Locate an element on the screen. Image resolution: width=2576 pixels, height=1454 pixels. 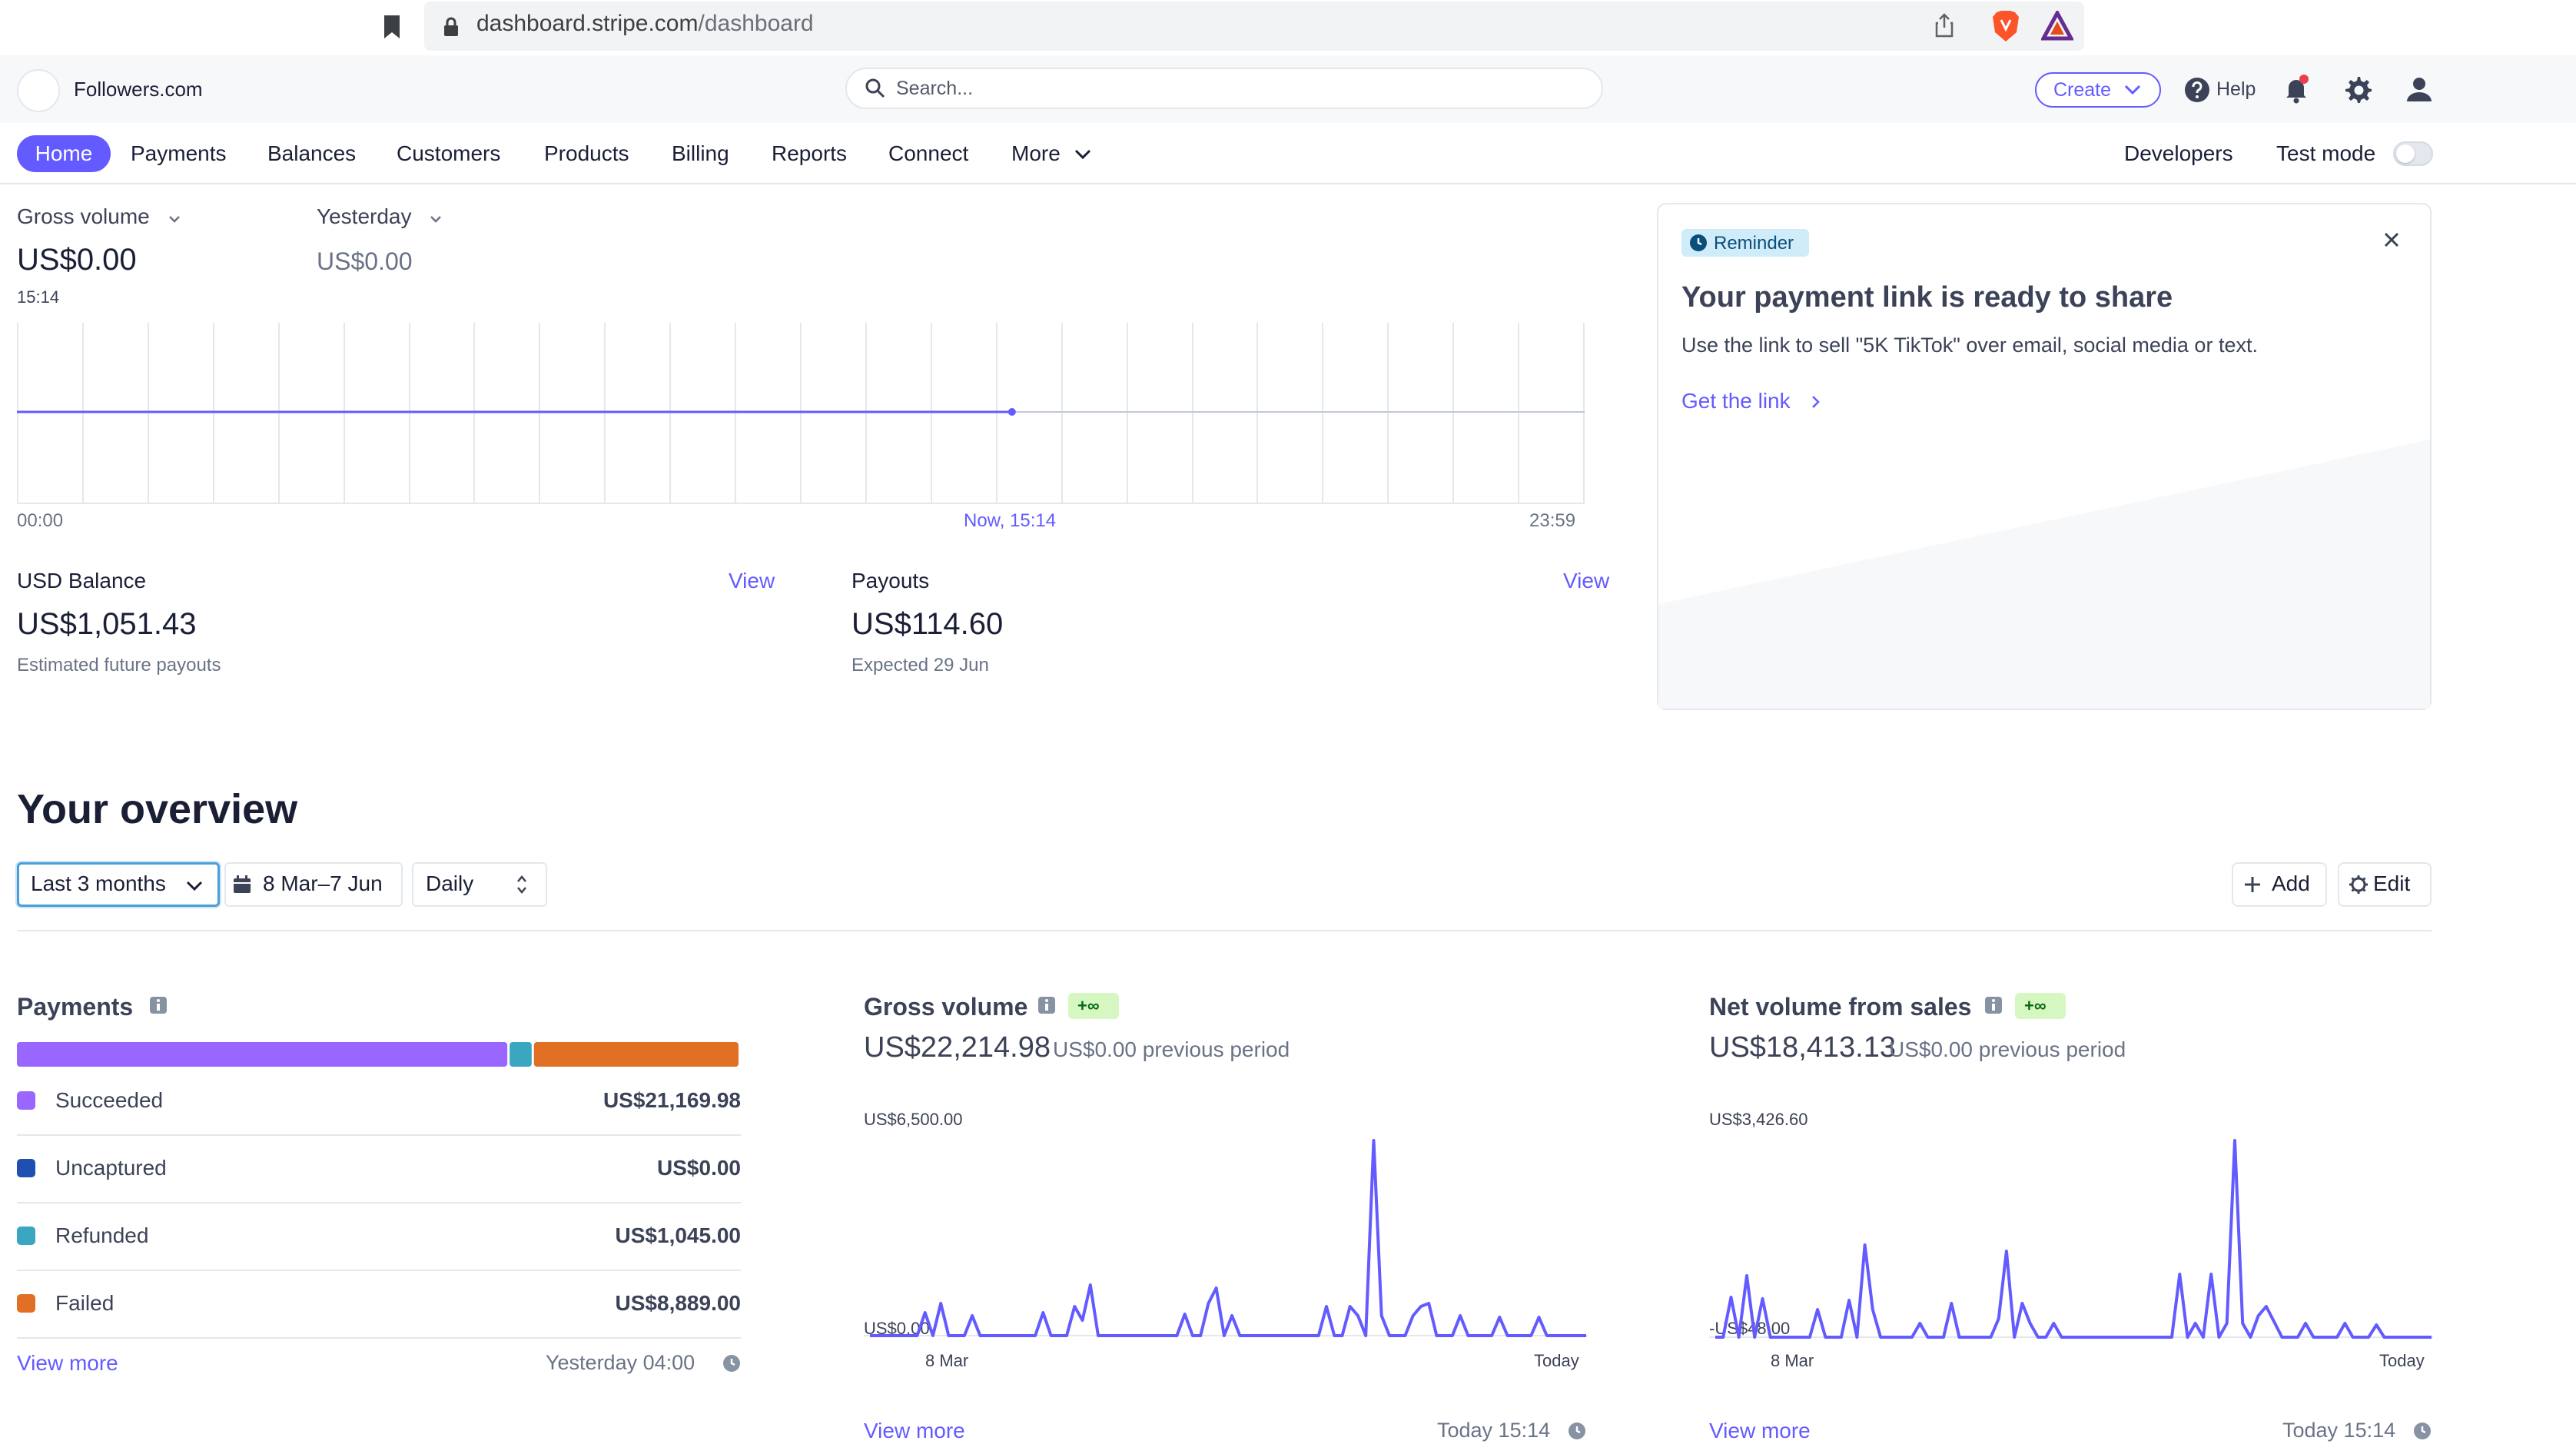
net-volume-chart is located at coordinates (2071, 1234).